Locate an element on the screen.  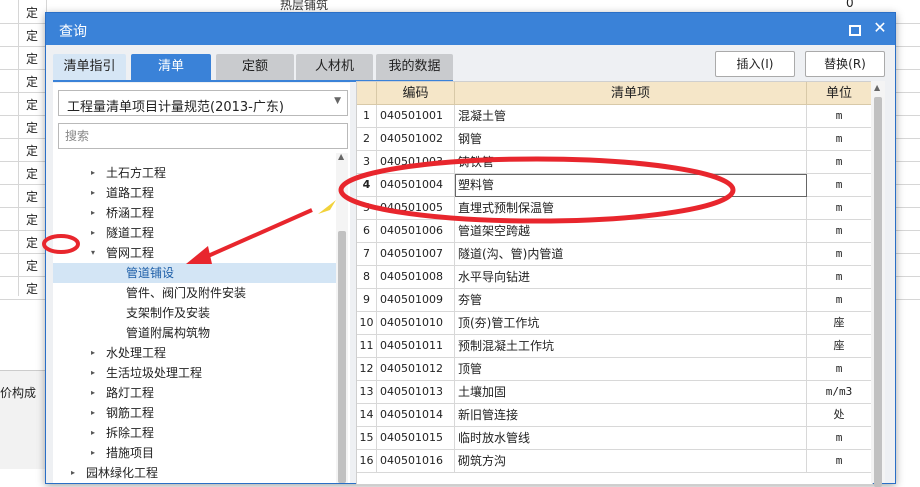
table-cell-code: 040501011 is located at coordinates (416, 346).